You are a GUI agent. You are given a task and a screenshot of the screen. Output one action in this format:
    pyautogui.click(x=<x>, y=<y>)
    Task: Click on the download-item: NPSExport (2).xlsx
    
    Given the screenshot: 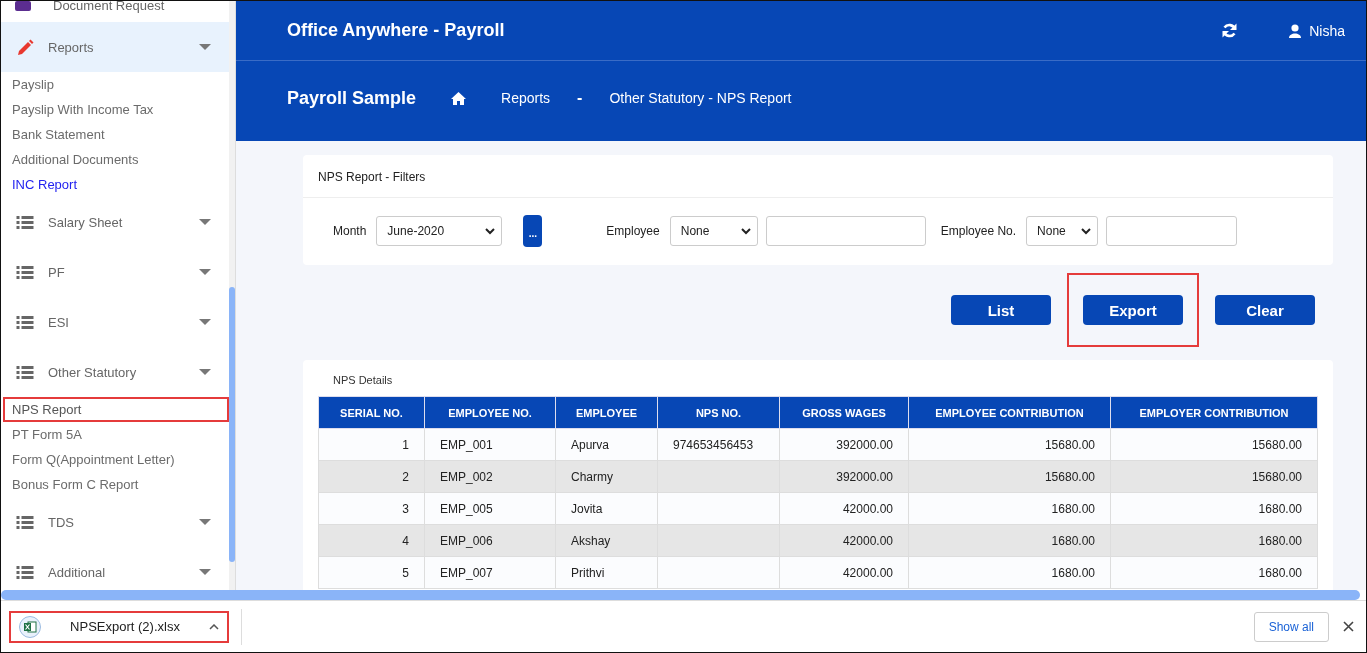 What is the action you would take?
    pyautogui.click(x=119, y=626)
    